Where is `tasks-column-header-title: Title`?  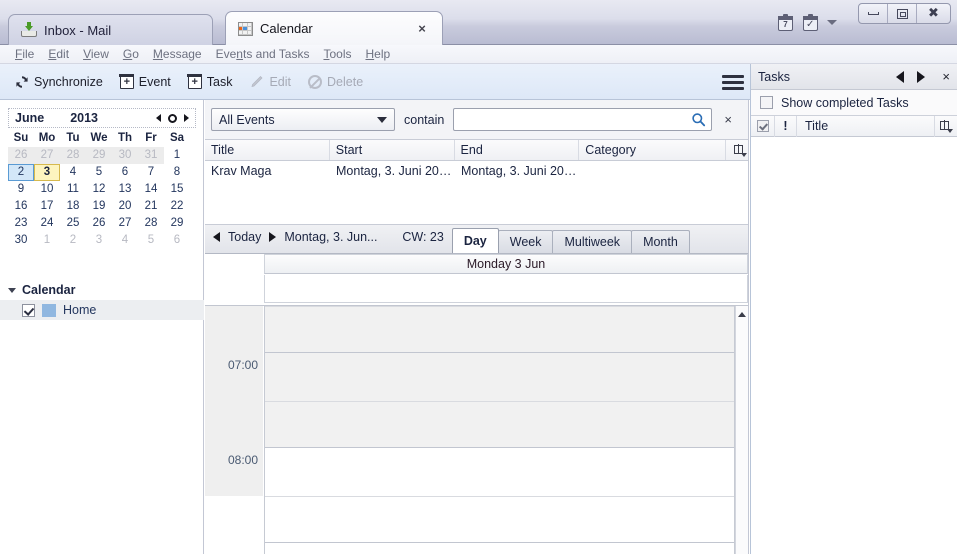
tasks-column-header-title: Title is located at coordinates (866, 126).